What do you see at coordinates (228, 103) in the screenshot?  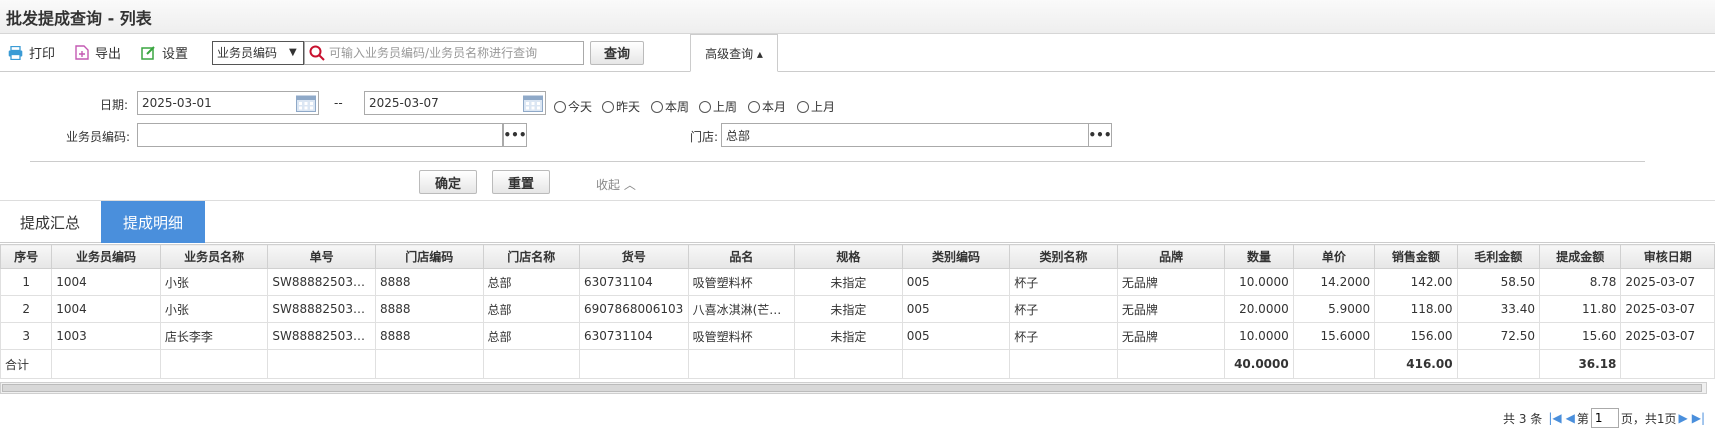 I see `date-from-field: 2025-03-01` at bounding box center [228, 103].